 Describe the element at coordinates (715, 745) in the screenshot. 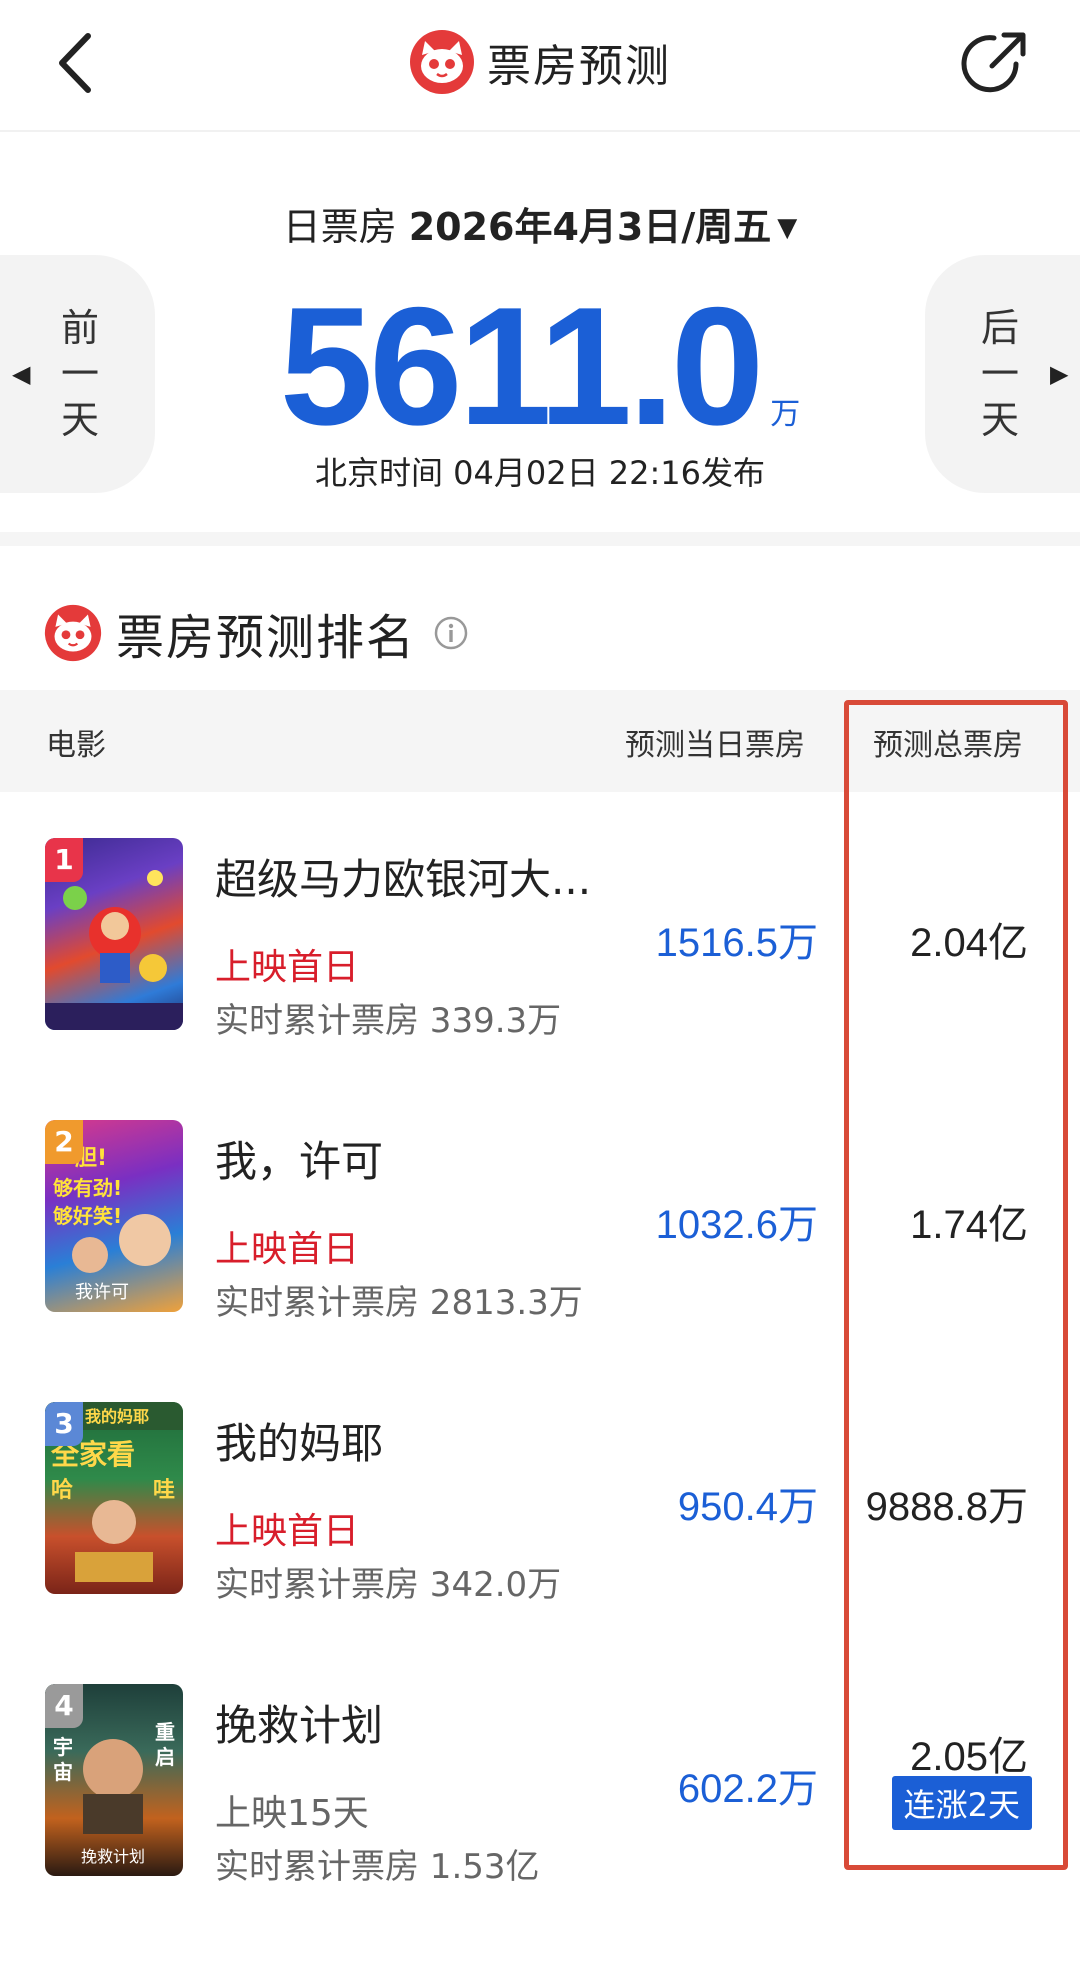

I see `column-header-today: 预测当日票房` at that location.